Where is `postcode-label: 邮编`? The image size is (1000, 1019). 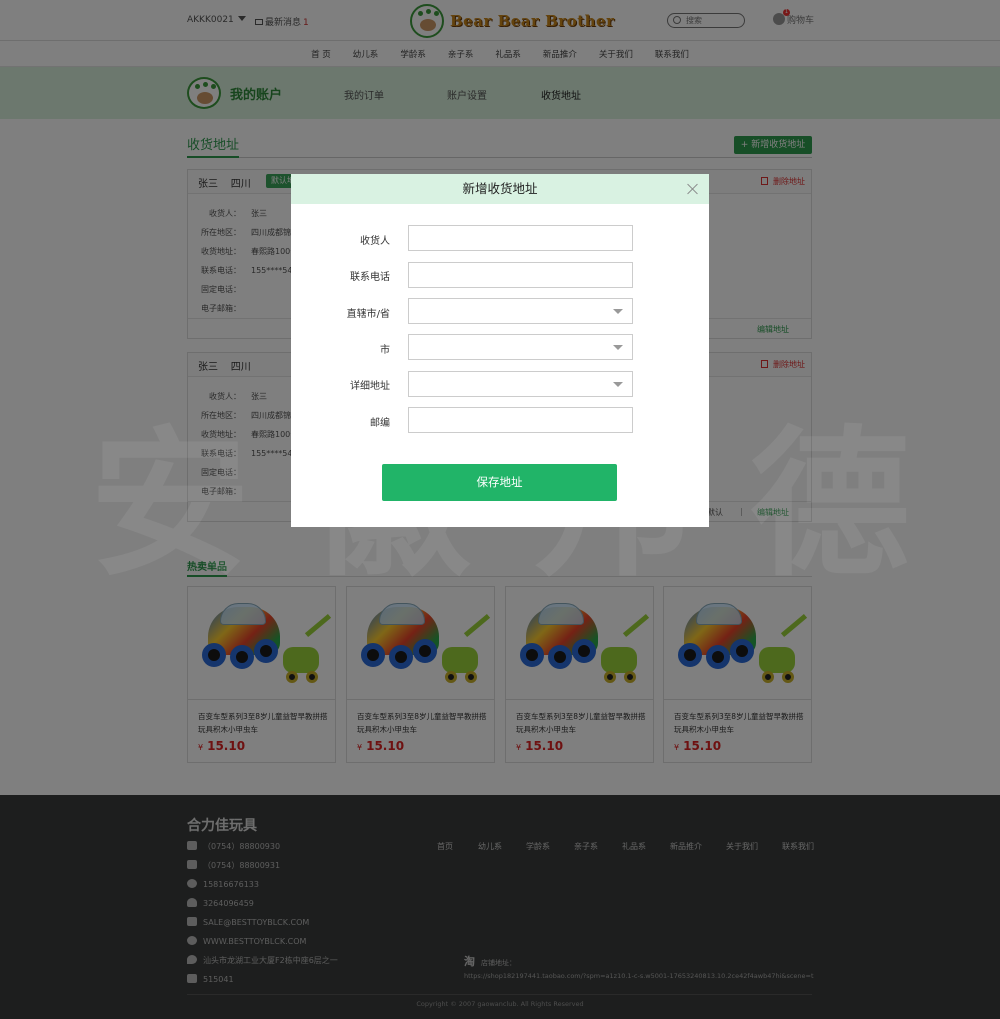
postcode-label: 邮编 is located at coordinates (380, 423).